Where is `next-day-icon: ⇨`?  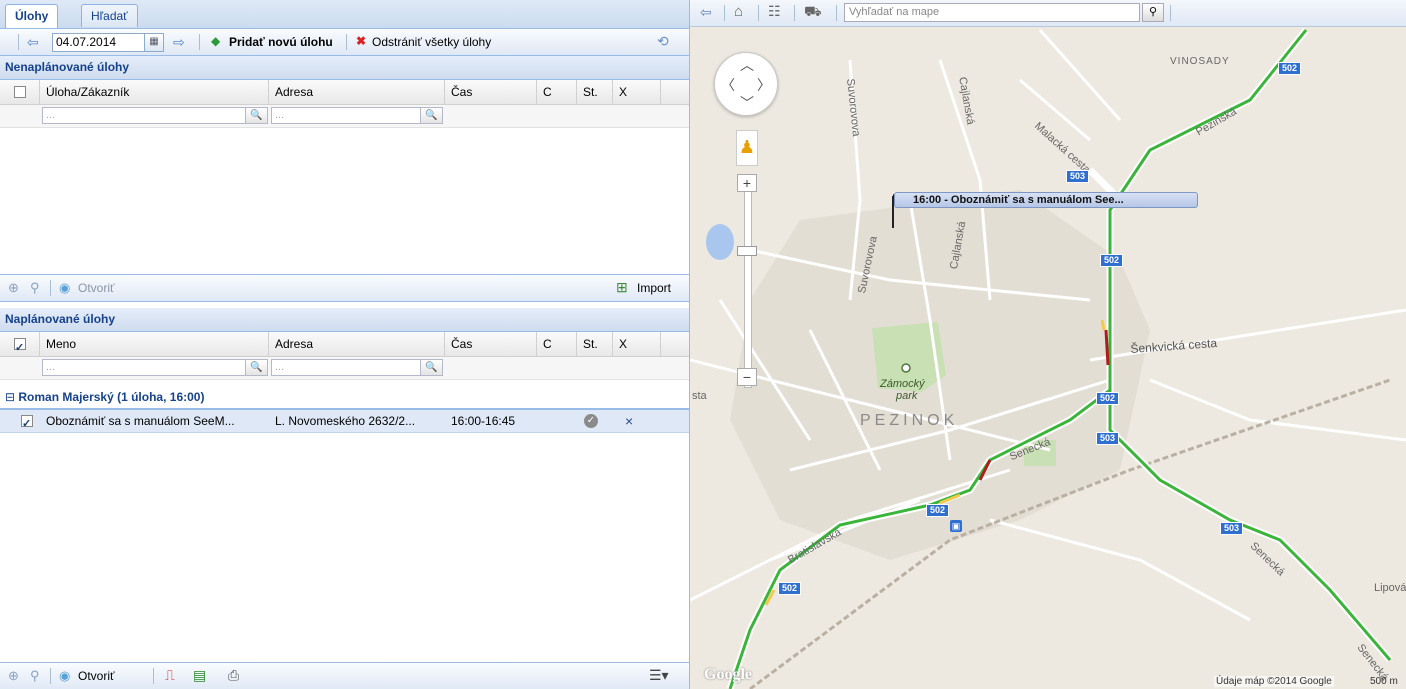
next-day-icon: ⇨ is located at coordinates (179, 42).